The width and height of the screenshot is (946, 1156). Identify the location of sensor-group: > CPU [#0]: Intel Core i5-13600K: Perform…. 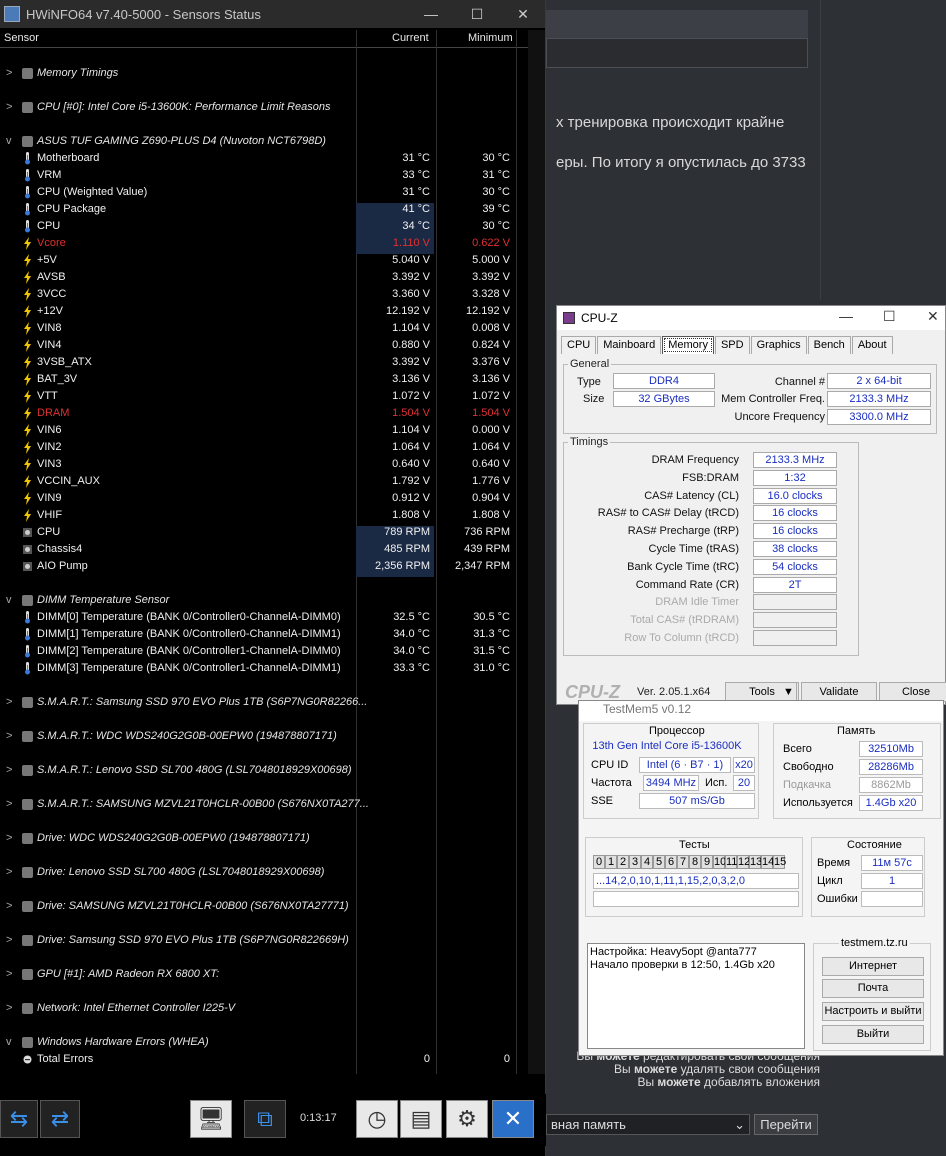
(264, 107).